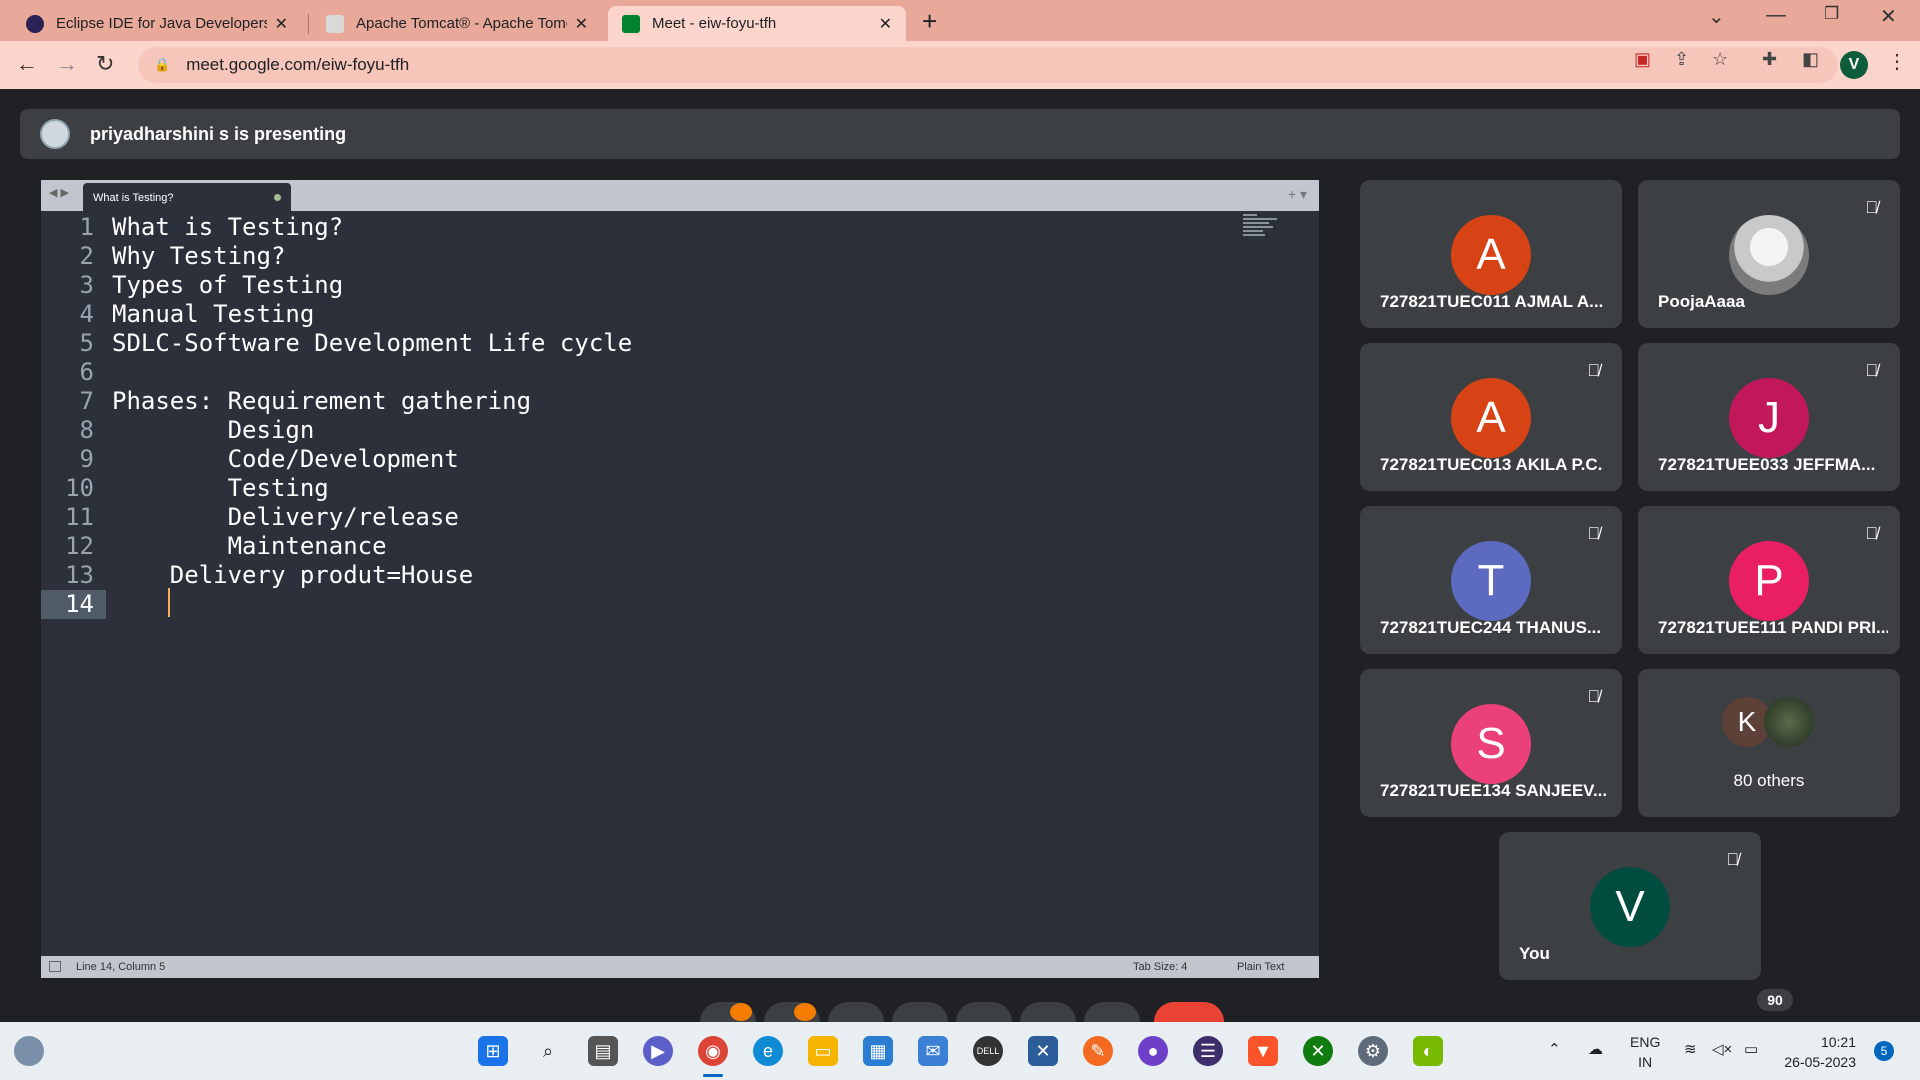 The width and height of the screenshot is (1920, 1080). Describe the element at coordinates (1775, 1000) in the screenshot. I see `participant-count-badge: 90` at that location.